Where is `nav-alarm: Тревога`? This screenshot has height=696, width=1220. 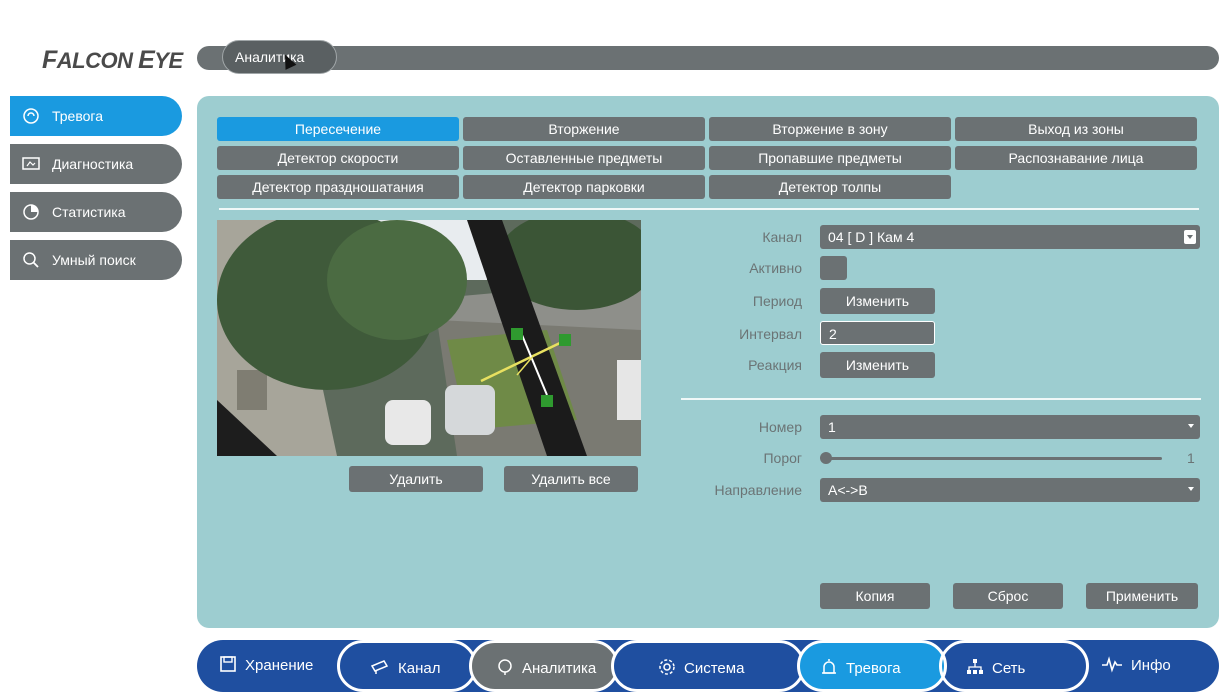 nav-alarm: Тревога is located at coordinates (872, 666).